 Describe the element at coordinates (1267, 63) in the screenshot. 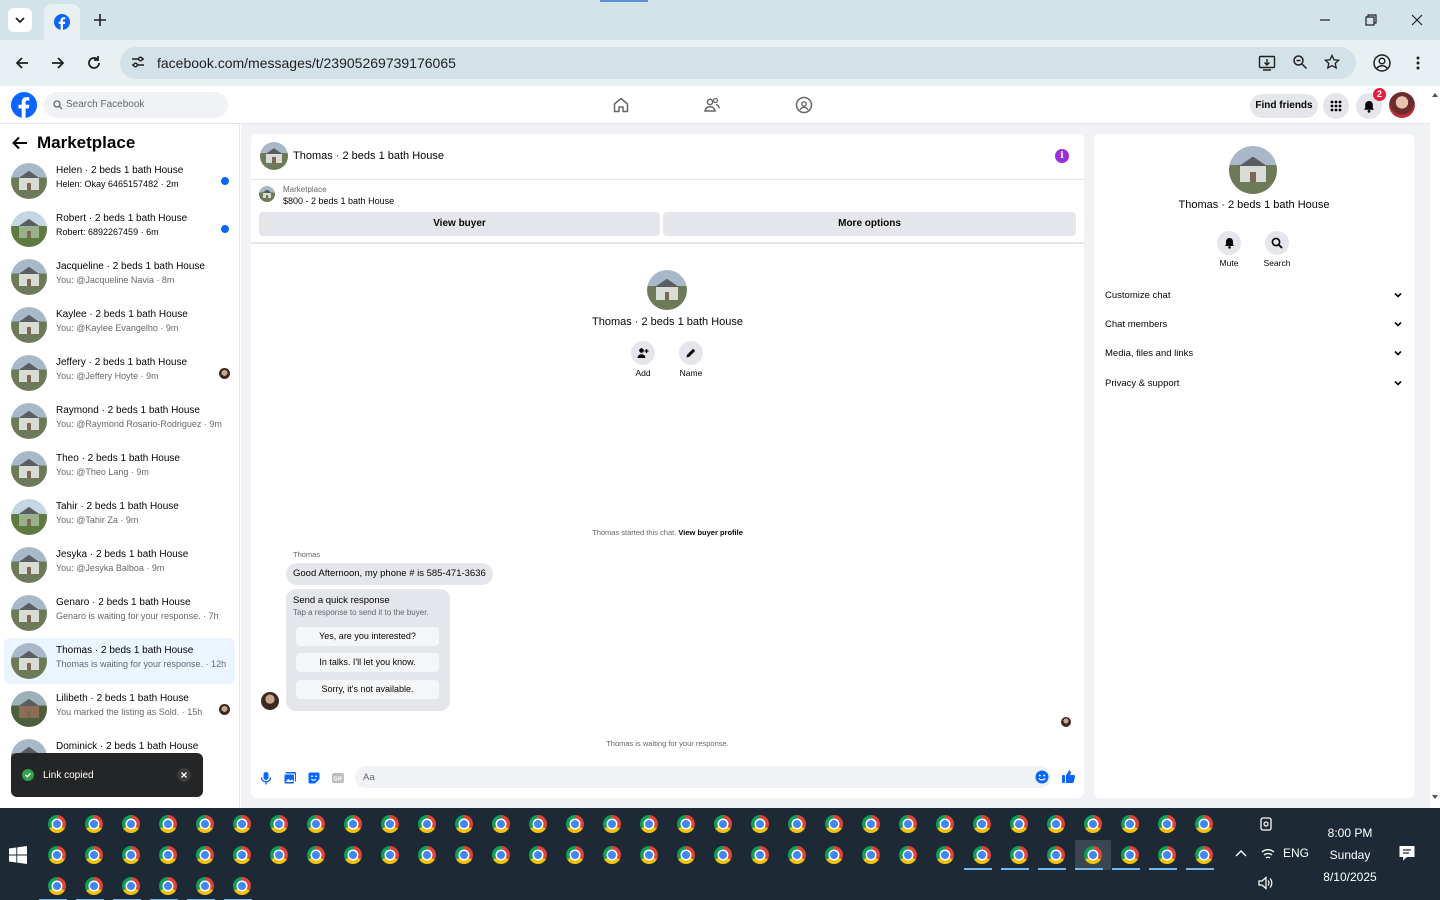

I see `install-app-icon` at that location.